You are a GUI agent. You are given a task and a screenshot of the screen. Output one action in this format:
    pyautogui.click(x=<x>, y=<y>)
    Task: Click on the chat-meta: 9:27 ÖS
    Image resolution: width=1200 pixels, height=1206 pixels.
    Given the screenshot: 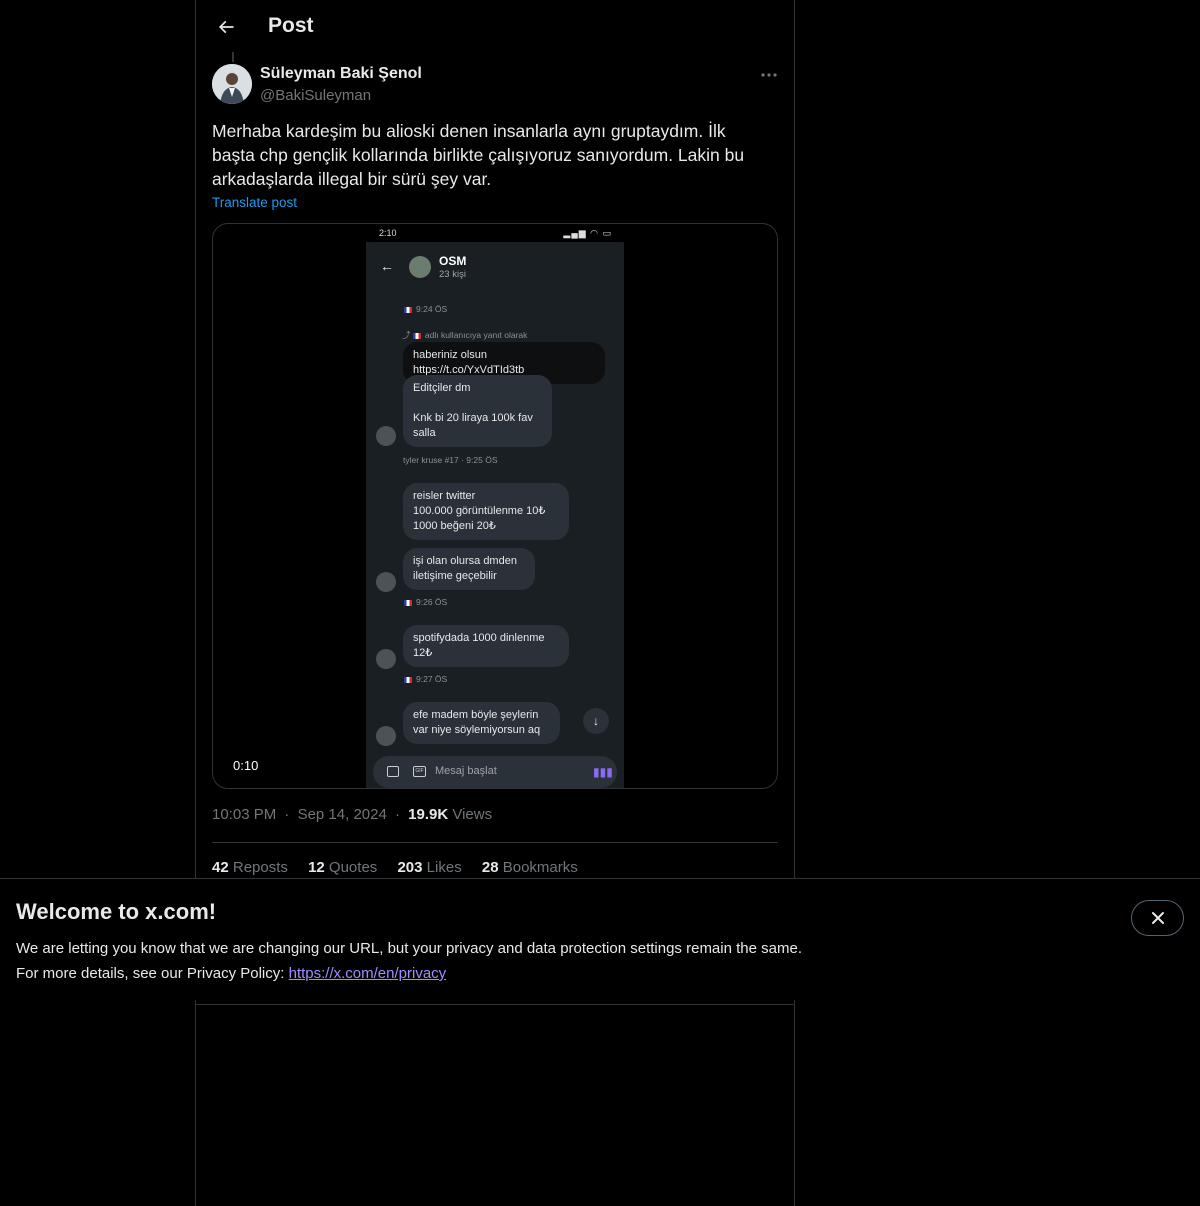 What is the action you would take?
    pyautogui.click(x=425, y=679)
    